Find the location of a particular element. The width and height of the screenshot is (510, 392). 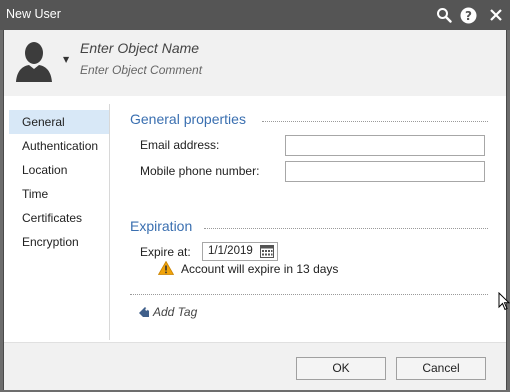

expire-date-picker: 1/1/2019 is located at coordinates (240, 251).